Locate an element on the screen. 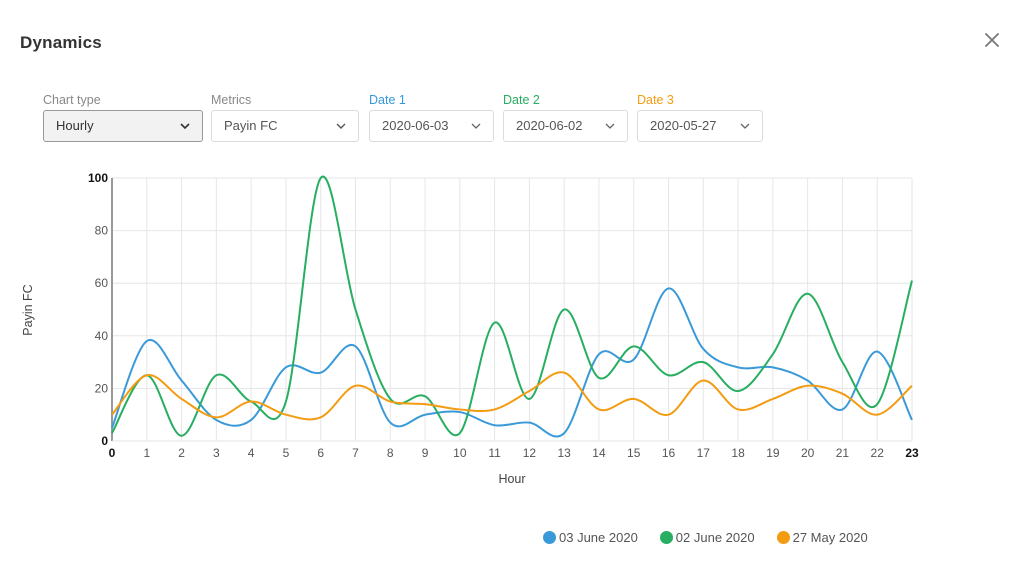 Image resolution: width=1024 pixels, height=572 pixels. x-tick-label: 11 is located at coordinates (494, 453).